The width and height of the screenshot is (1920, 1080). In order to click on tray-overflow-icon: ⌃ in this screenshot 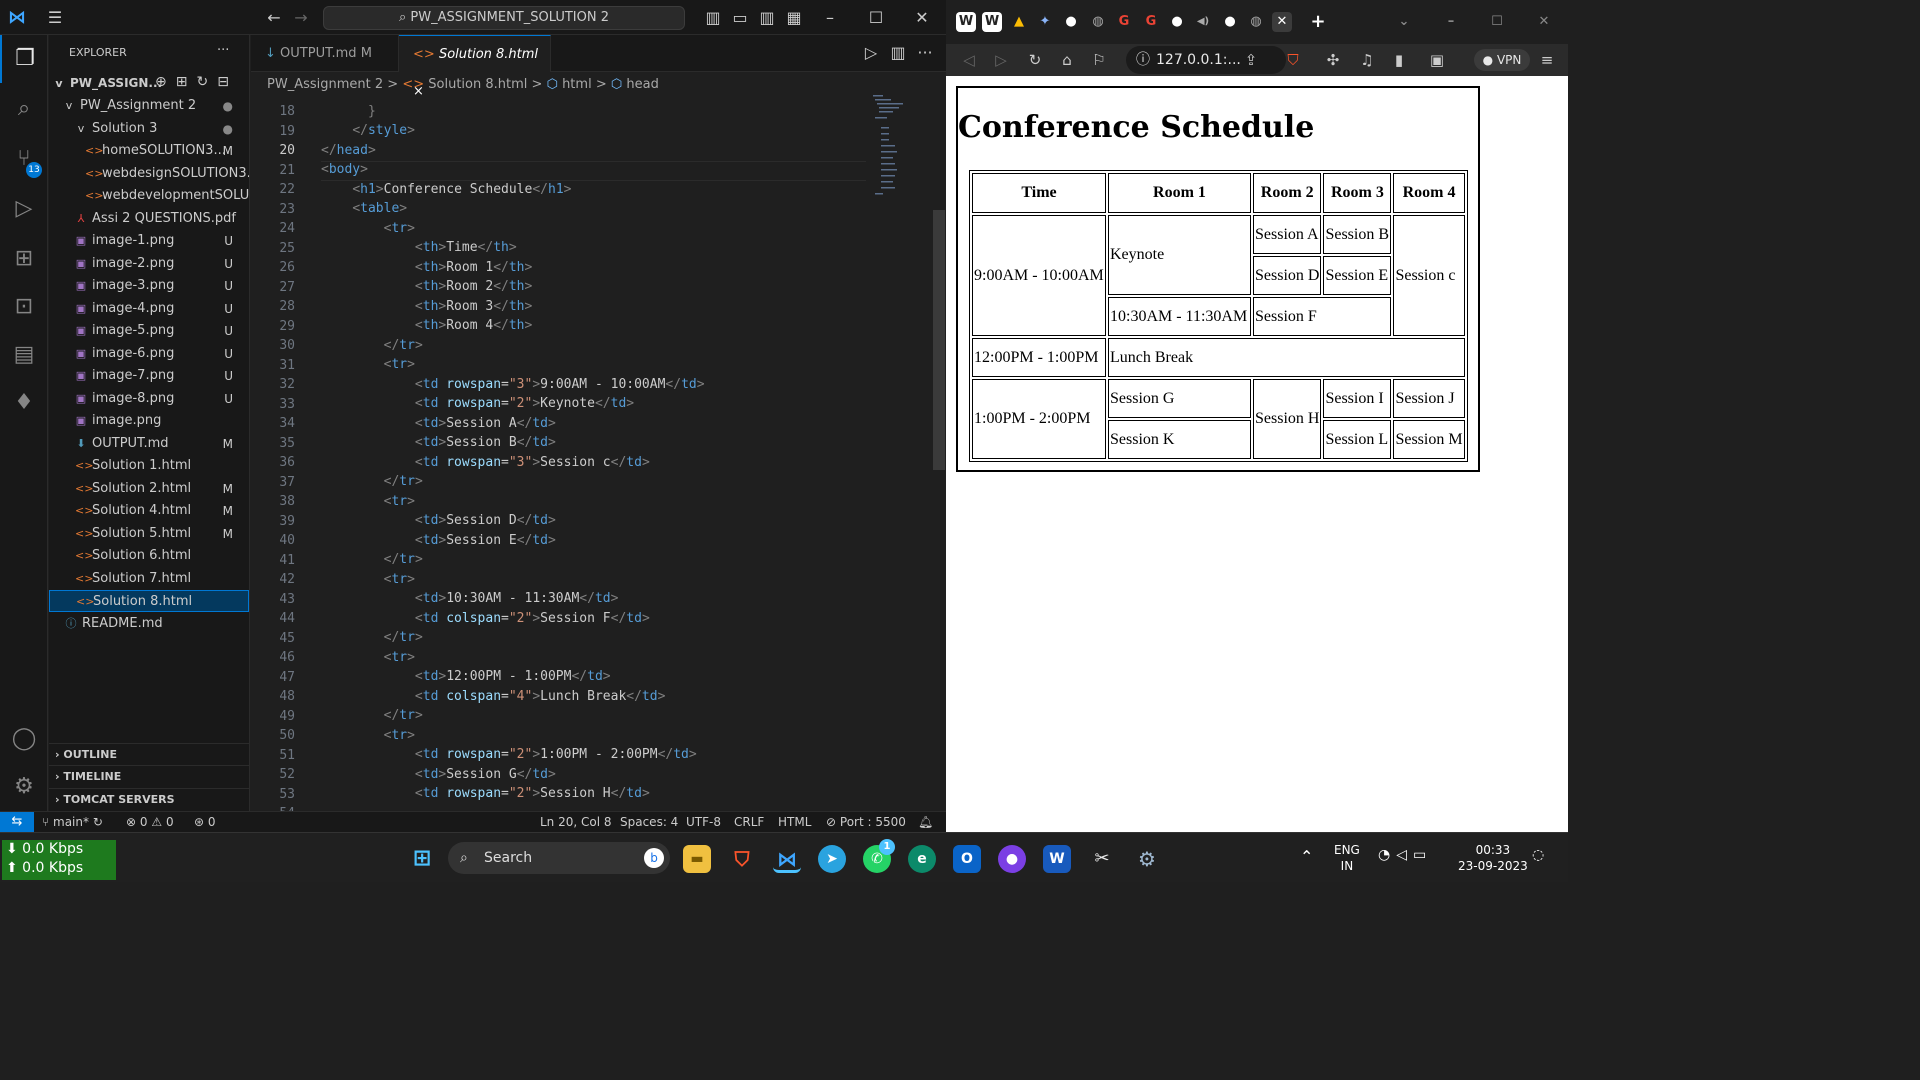, I will do `click(1306, 856)`.